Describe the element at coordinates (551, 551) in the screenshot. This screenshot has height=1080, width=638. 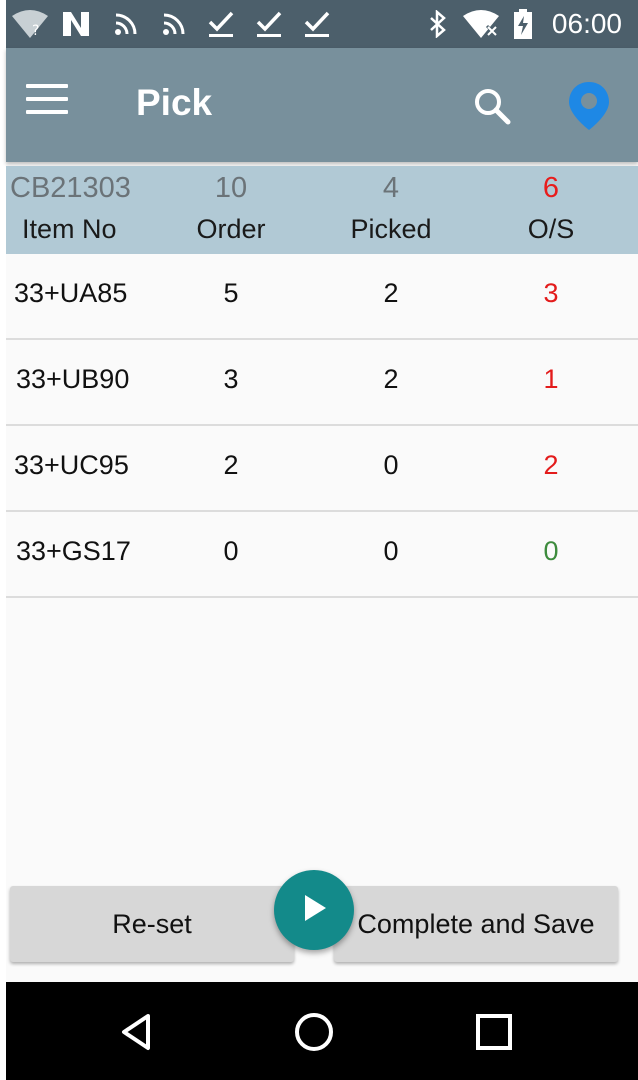
I see `outstanding-qty: 0` at that location.